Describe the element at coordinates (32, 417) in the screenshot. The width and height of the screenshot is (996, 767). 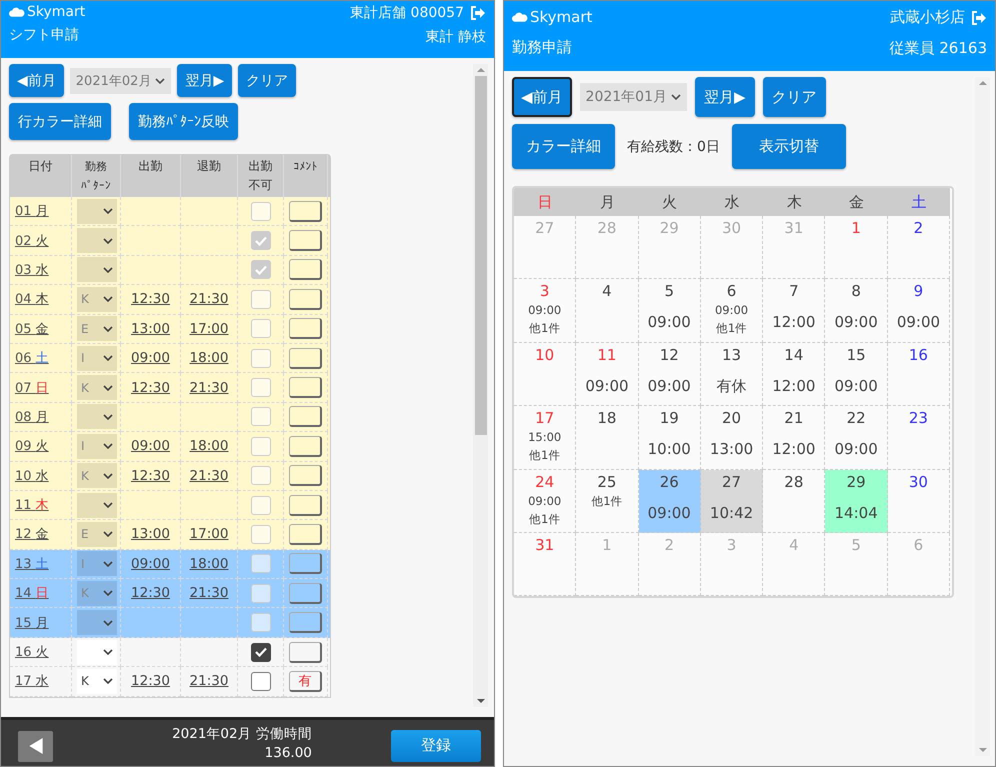
I see `date-link: 08 月` at that location.